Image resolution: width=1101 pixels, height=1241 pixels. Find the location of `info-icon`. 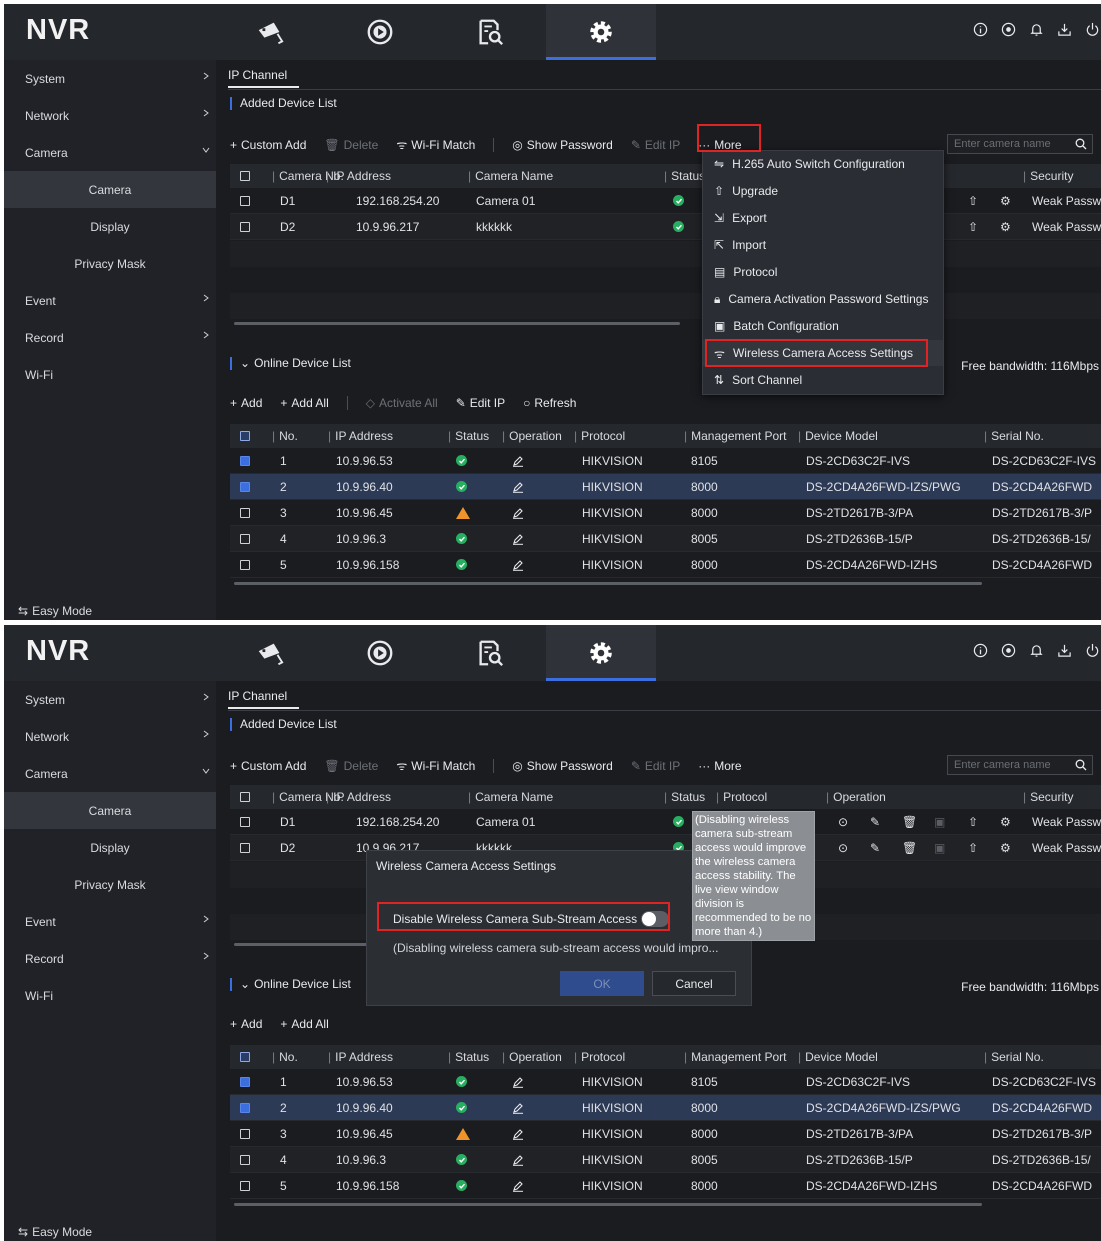

info-icon is located at coordinates (980, 650).